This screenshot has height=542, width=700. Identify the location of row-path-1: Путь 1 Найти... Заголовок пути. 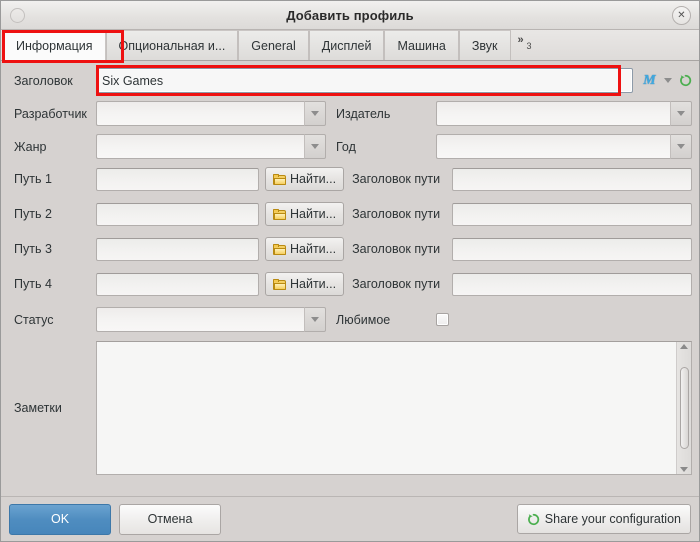
(350, 179).